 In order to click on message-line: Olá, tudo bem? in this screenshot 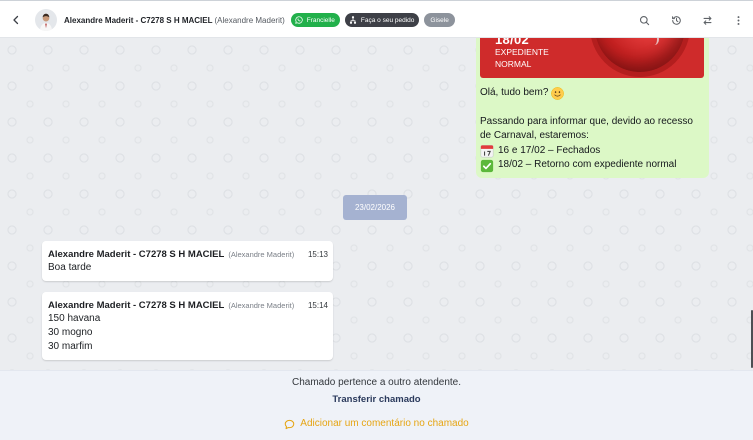, I will do `click(592, 93)`.